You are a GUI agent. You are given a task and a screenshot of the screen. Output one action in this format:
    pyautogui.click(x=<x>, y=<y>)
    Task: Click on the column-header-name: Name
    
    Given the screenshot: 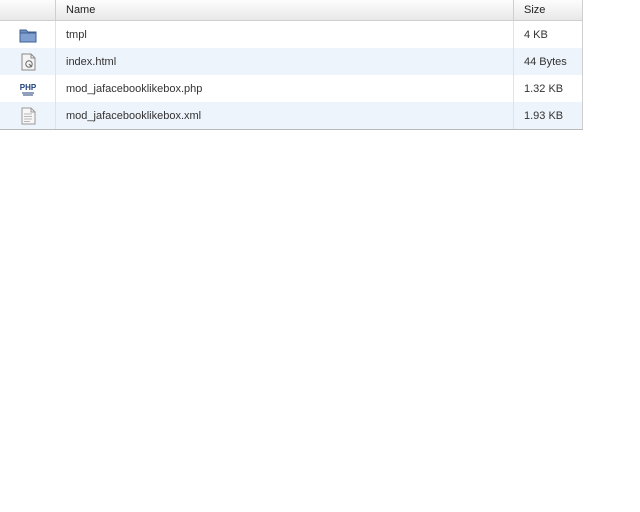 What is the action you would take?
    pyautogui.click(x=285, y=10)
    